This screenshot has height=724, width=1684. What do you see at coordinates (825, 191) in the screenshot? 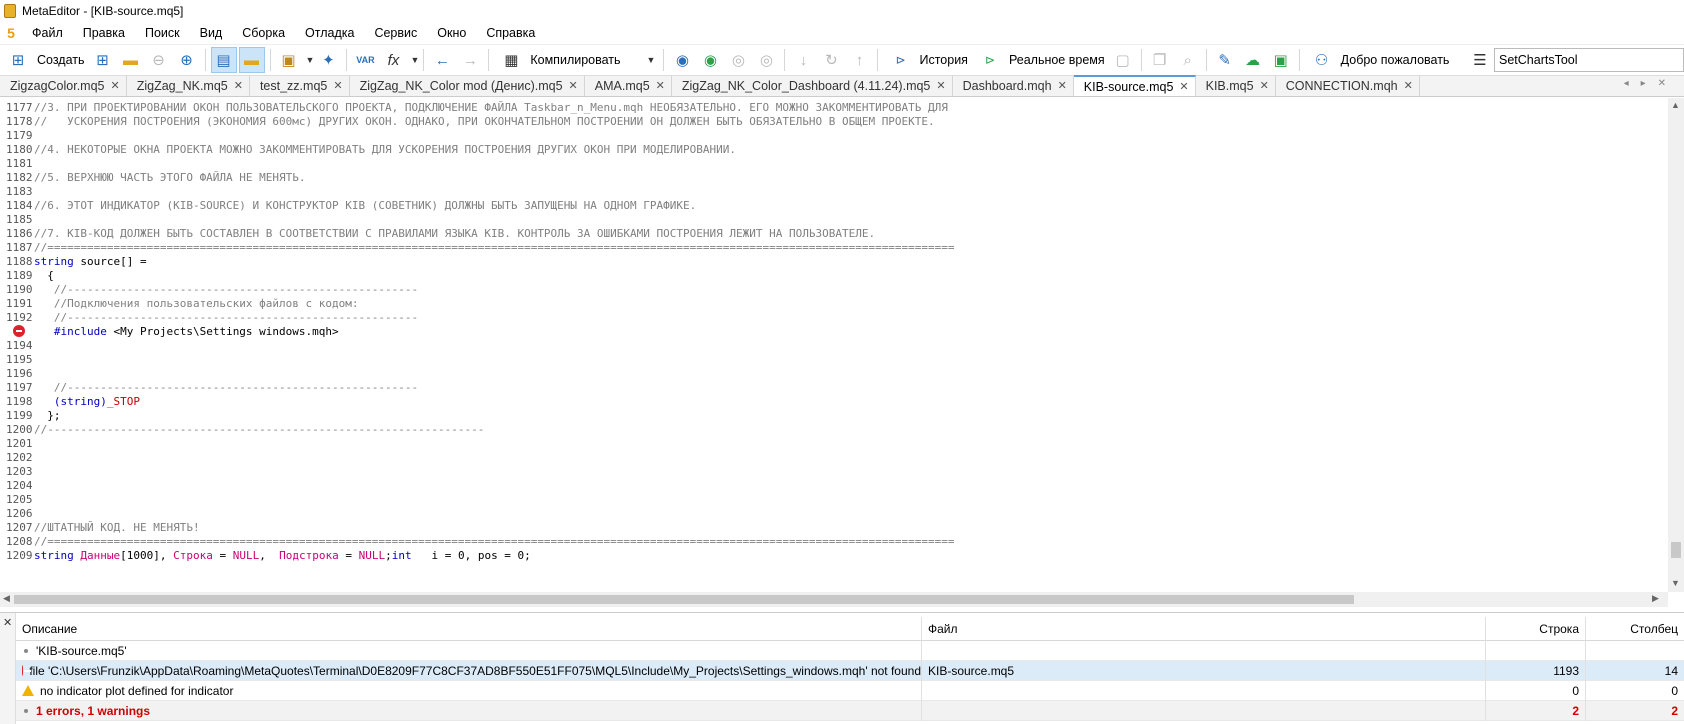
I see `code-line: 1183` at bounding box center [825, 191].